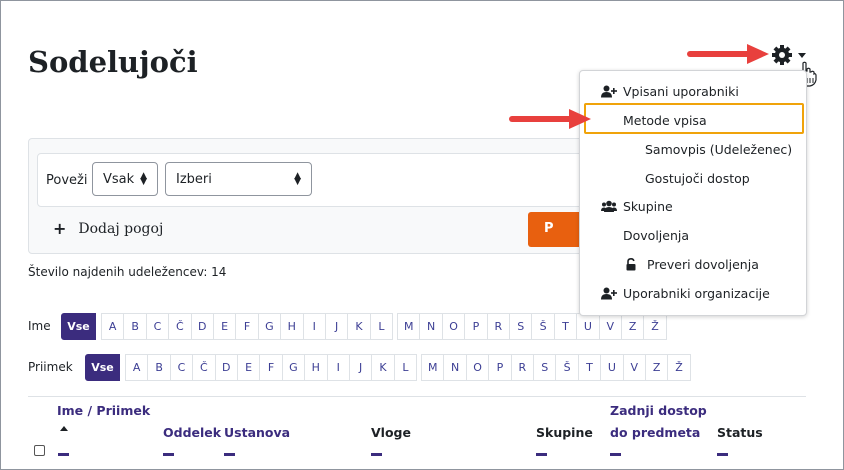 This screenshot has height=470, width=844. Describe the element at coordinates (64, 428) in the screenshot. I see `sort-ascending-icon` at that location.